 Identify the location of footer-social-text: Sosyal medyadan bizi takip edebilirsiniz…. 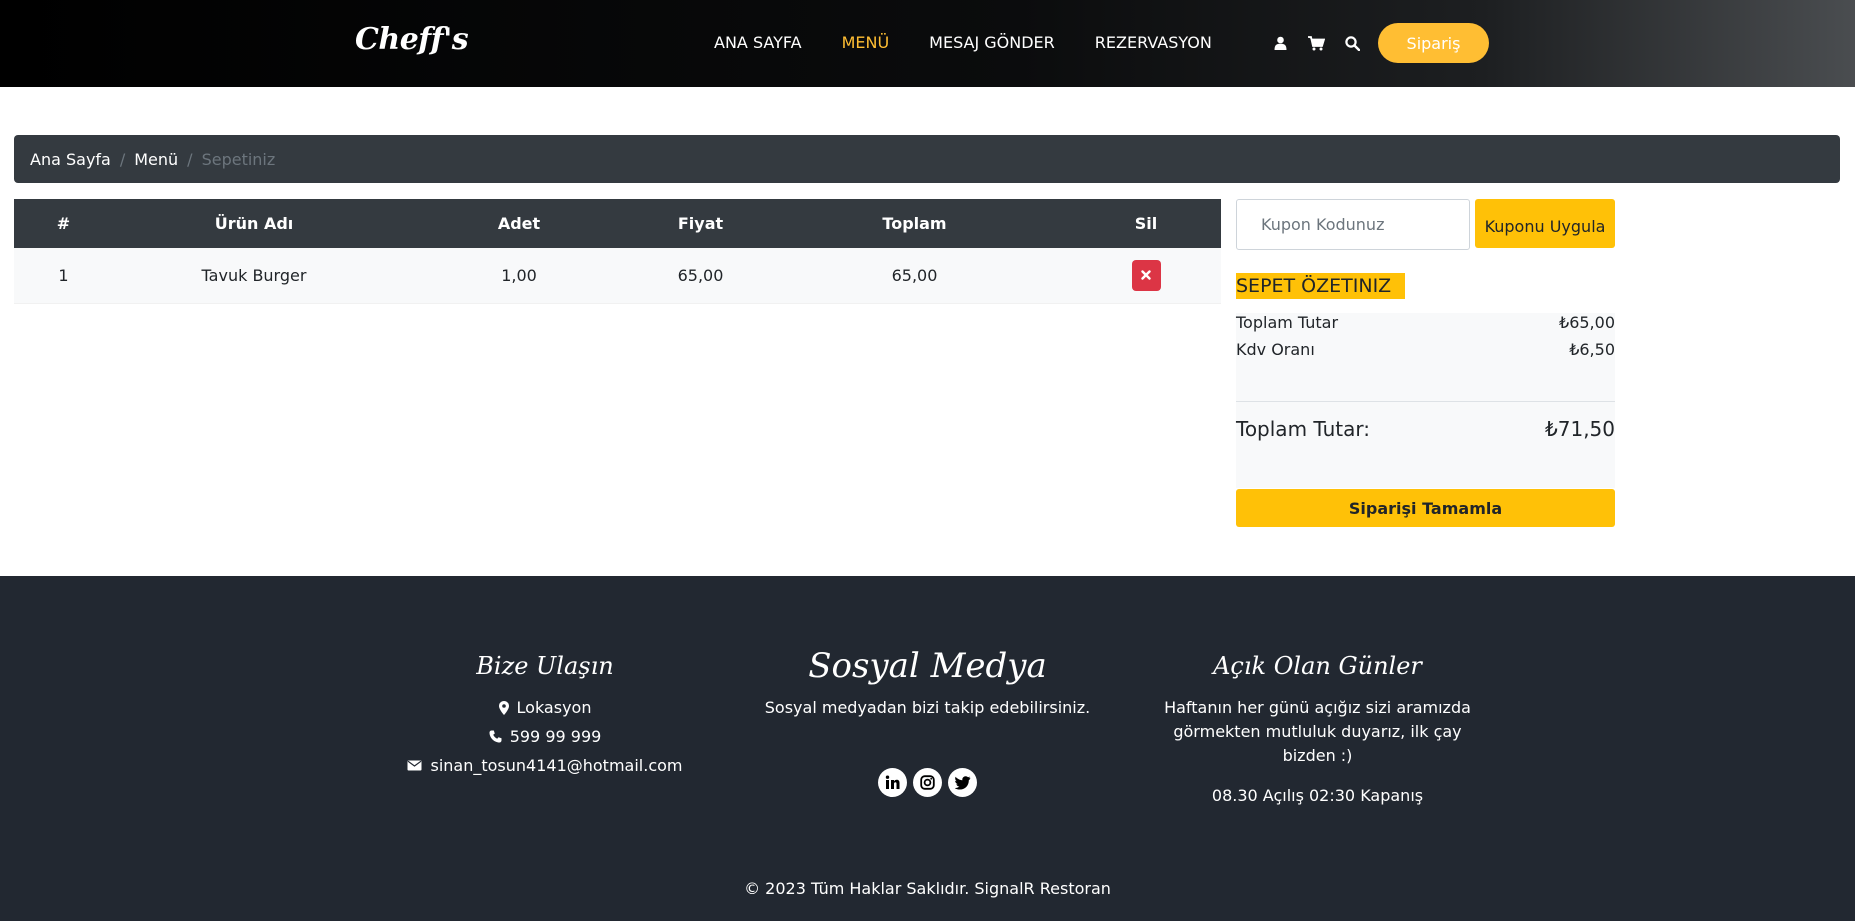
(927, 707).